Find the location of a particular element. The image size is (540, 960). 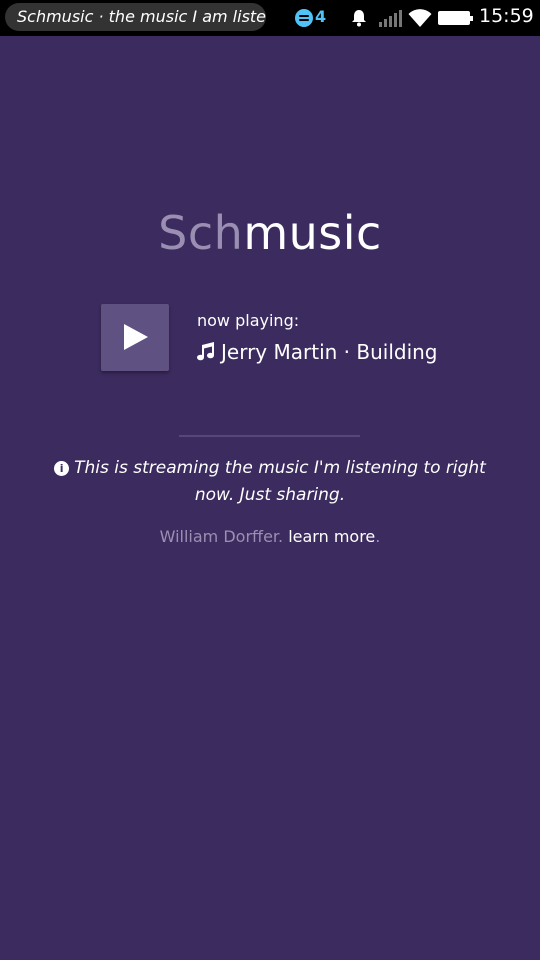

now-playing-label: now playing: is located at coordinates (248, 320).